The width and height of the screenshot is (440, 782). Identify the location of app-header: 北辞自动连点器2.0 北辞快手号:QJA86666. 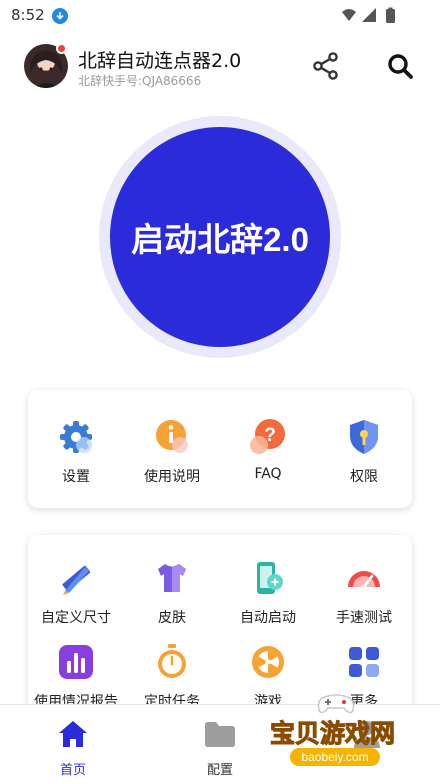
(220, 68).